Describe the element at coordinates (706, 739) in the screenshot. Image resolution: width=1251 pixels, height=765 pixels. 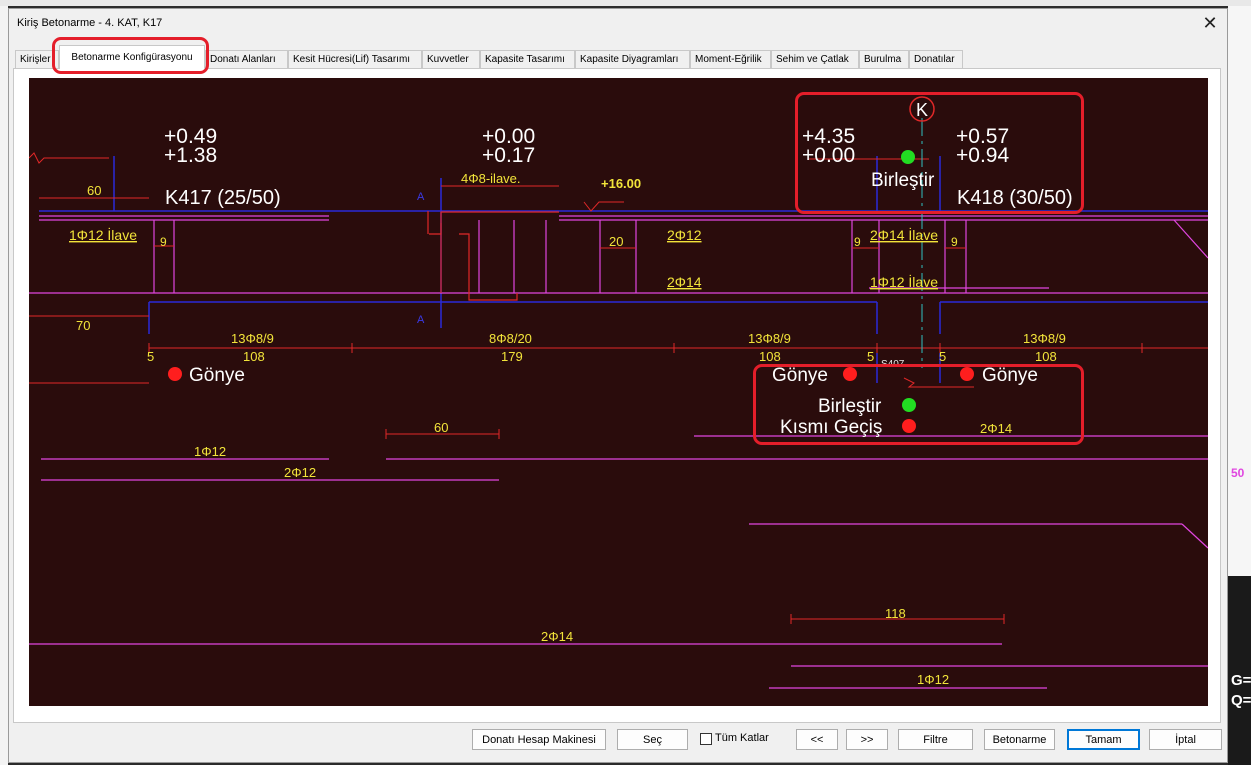
I see `all-floors-checkbox` at that location.